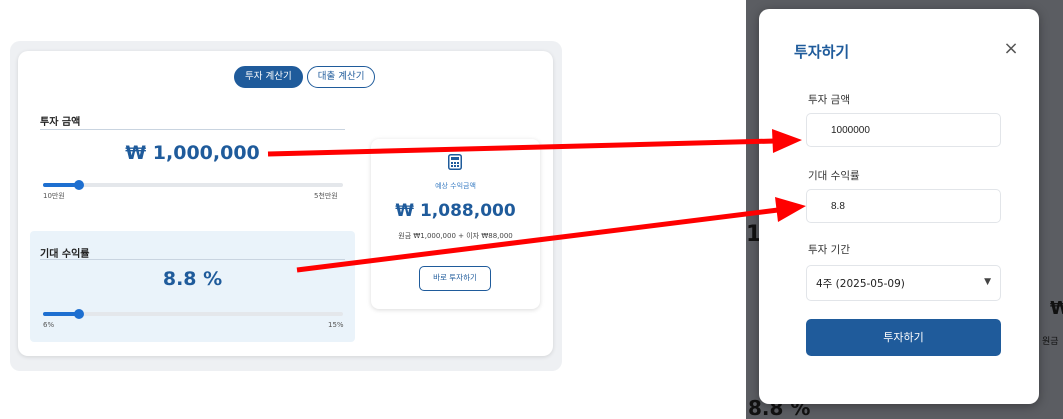 The image size is (1063, 419). I want to click on amount-arrow-head, so click(787, 141).